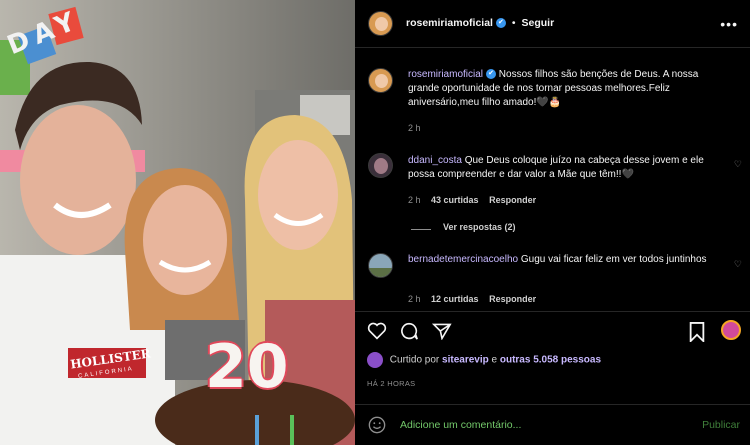 This screenshot has width=750, height=445. What do you see at coordinates (380, 23) in the screenshot?
I see `author-avatar` at bounding box center [380, 23].